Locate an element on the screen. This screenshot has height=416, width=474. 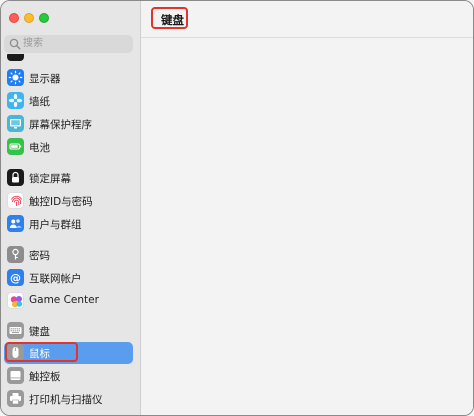
wallpaper-icon is located at coordinates (15, 100).